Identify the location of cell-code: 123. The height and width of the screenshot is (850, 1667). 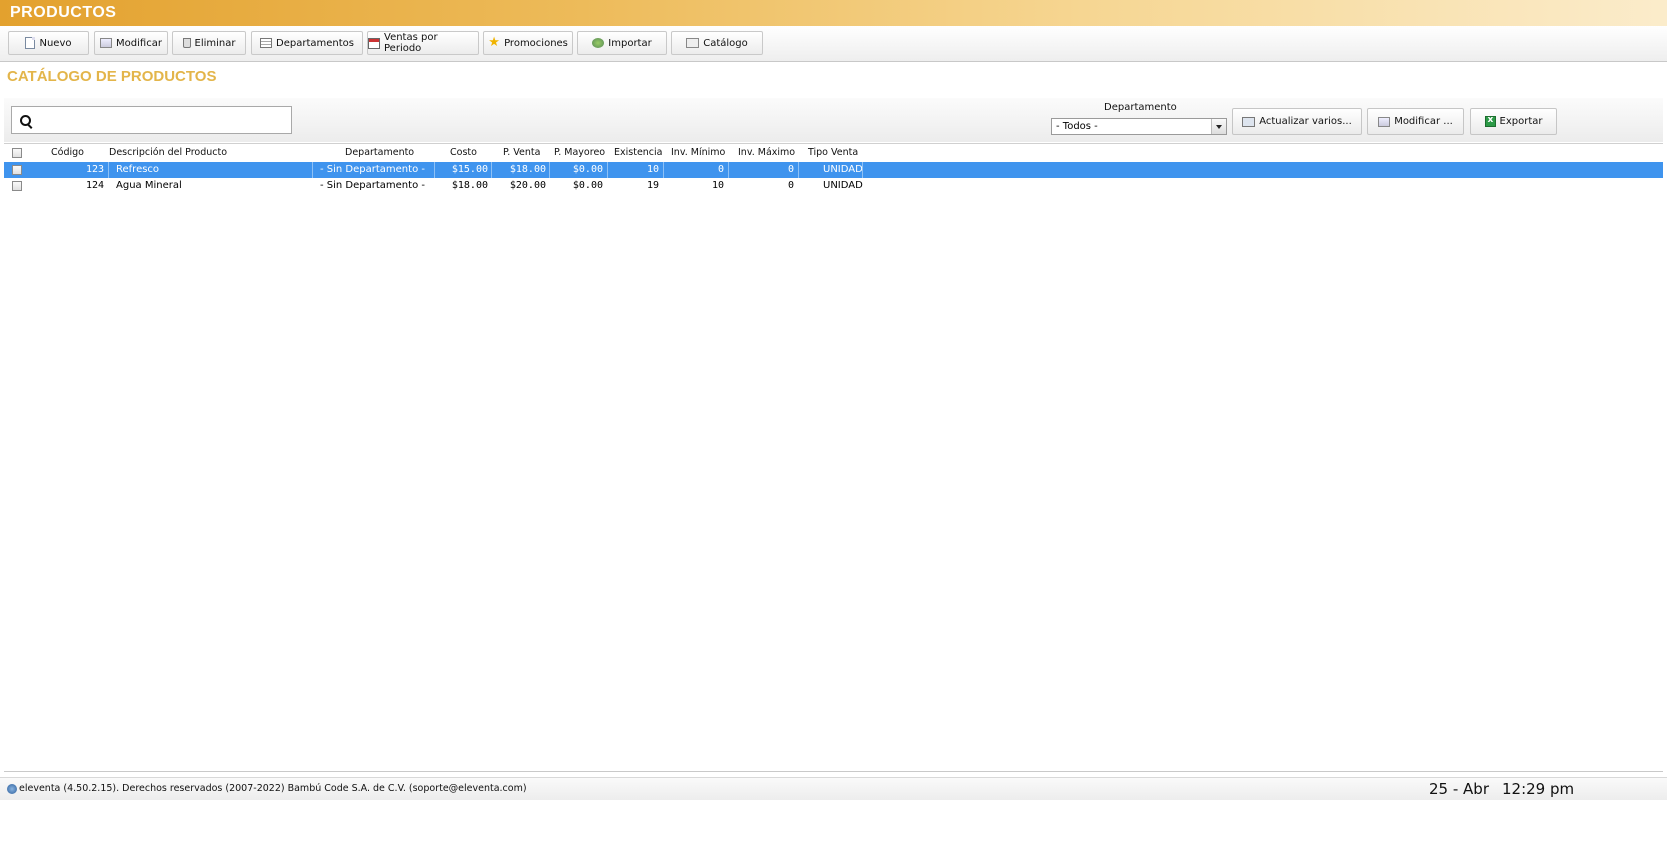
(94, 169).